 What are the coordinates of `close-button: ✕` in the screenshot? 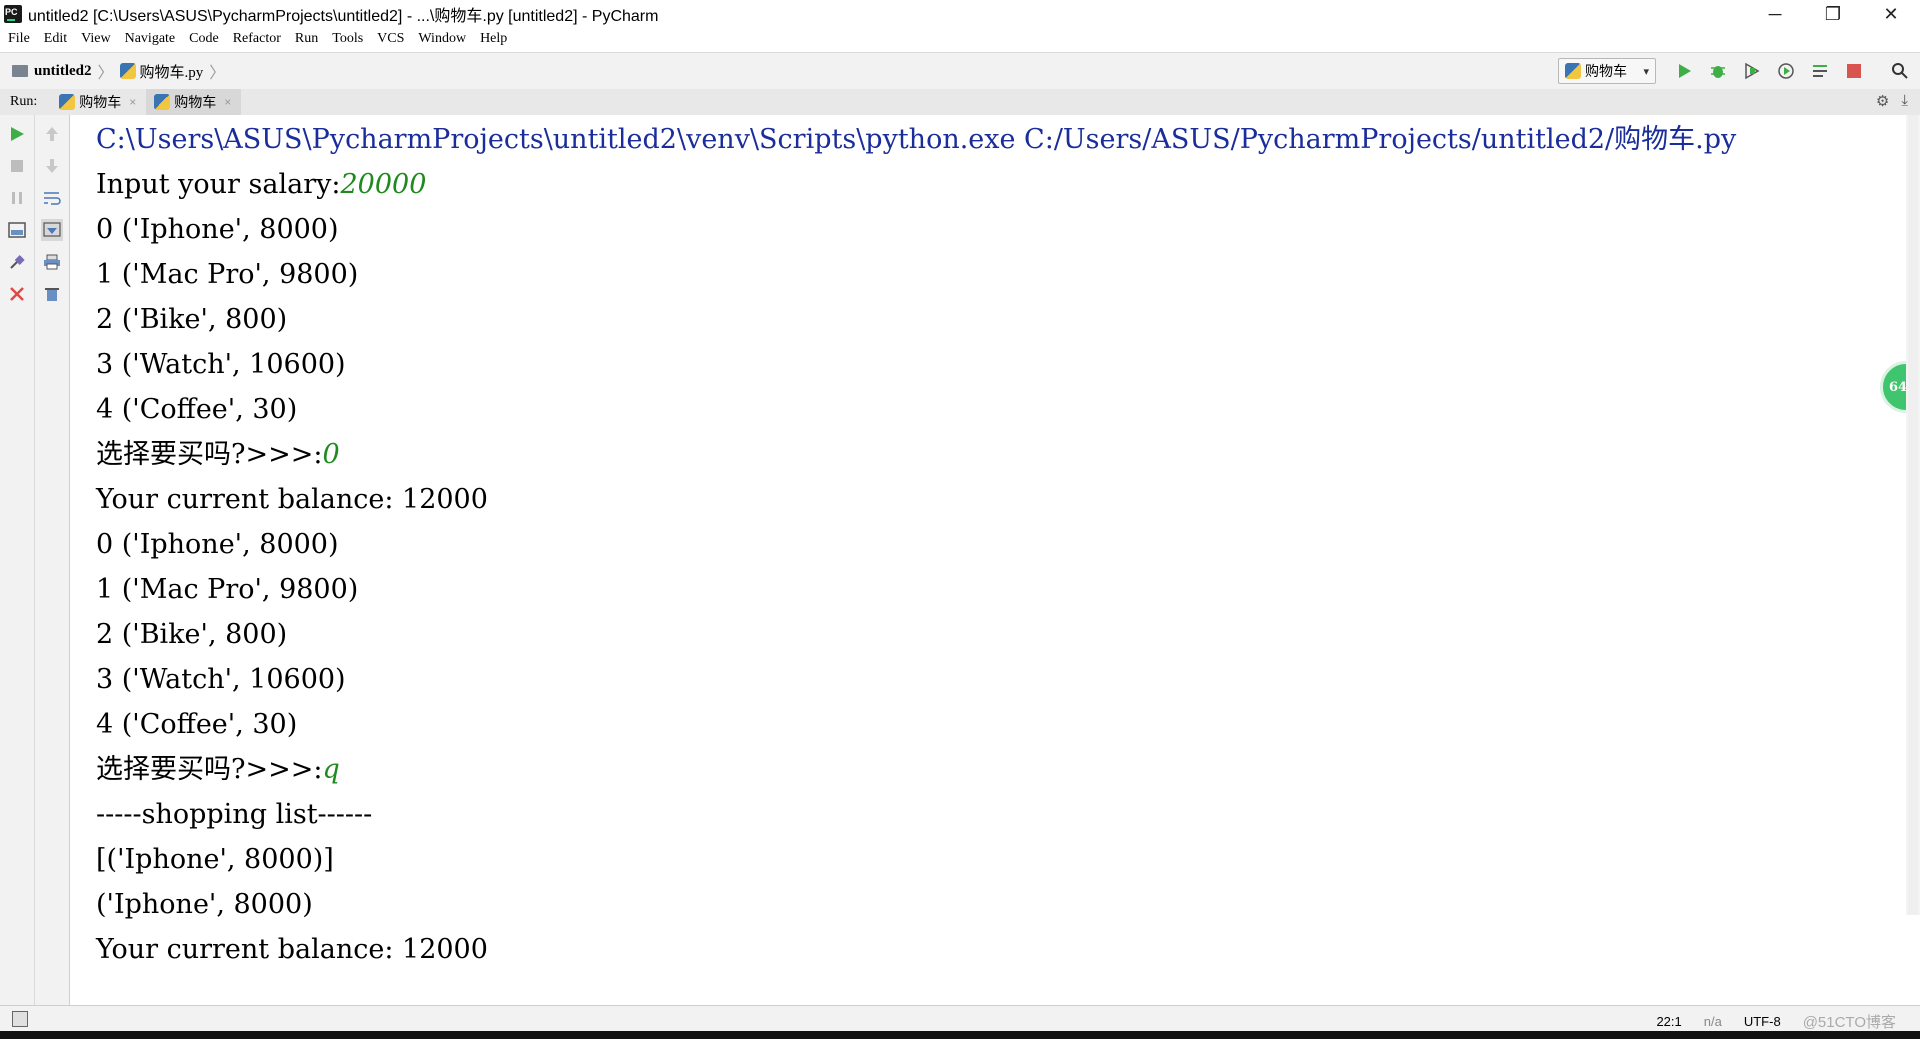 It's located at (1891, 14).